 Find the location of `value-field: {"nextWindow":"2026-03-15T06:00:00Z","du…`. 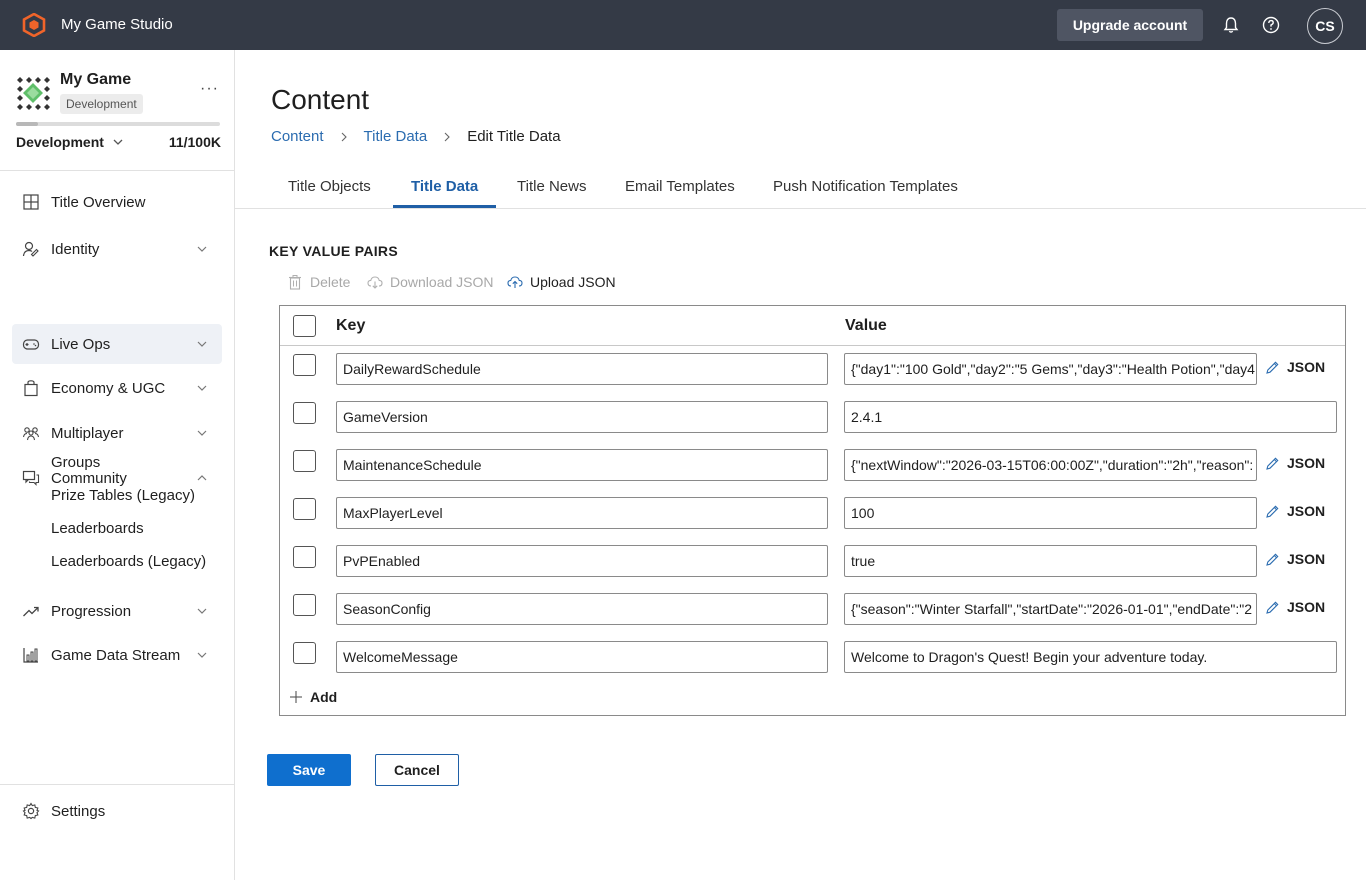

value-field: {"nextWindow":"2026-03-15T06:00:00Z","du… is located at coordinates (1050, 465).